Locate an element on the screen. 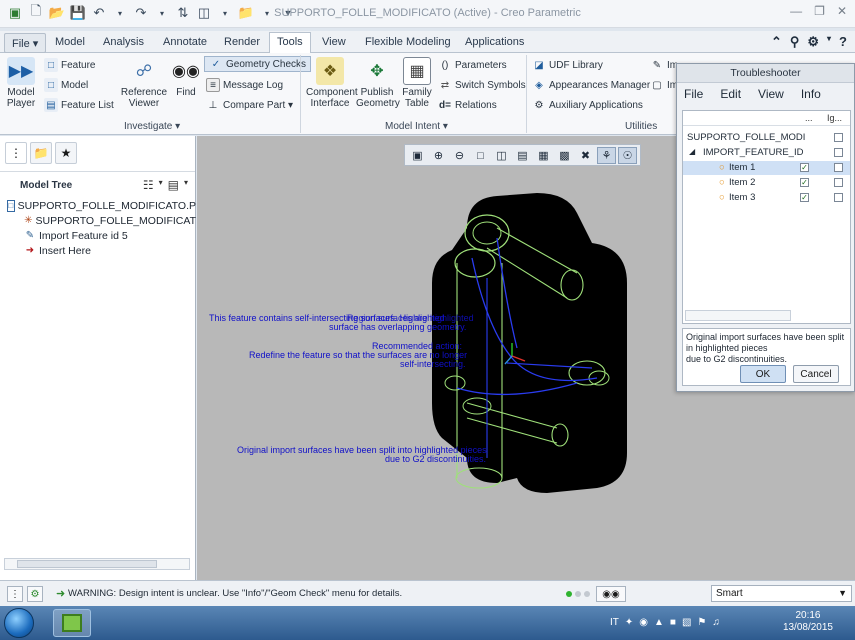 This screenshot has width=855, height=640. saved-orientations-icon: ▤ is located at coordinates (522, 155).